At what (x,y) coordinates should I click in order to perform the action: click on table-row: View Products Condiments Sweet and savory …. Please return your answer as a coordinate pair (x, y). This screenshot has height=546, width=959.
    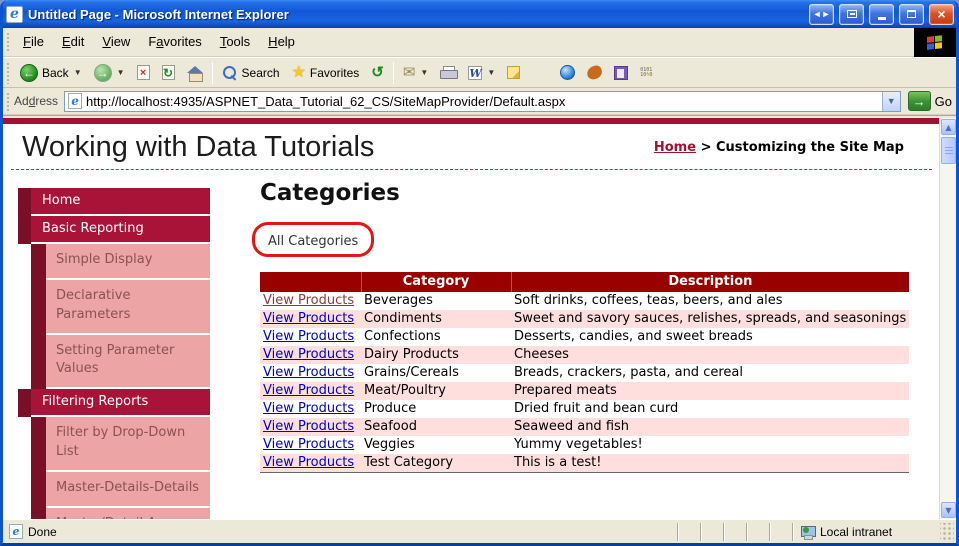
    Looking at the image, I should click on (585, 319).